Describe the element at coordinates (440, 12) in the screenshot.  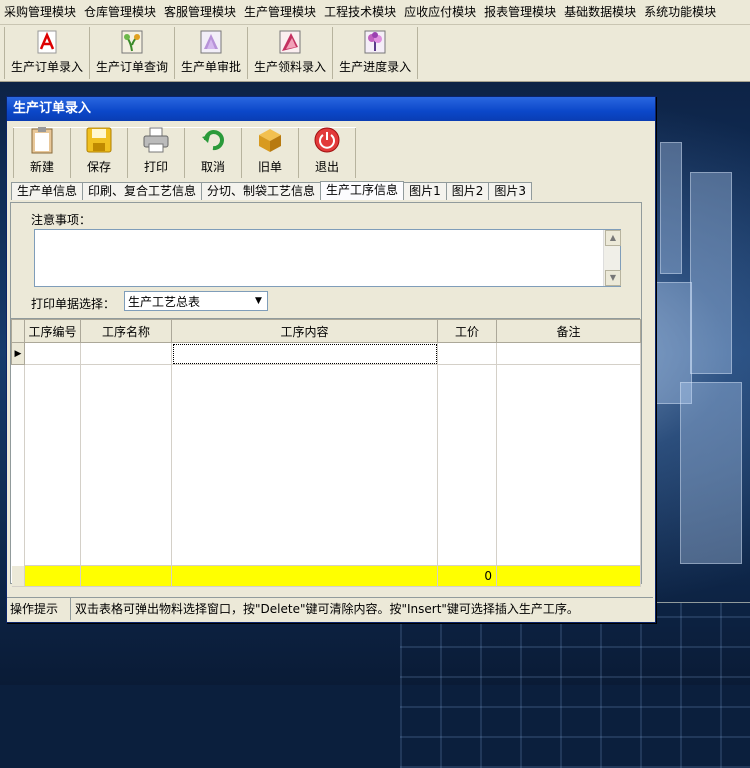
I see `menu-finance: 应收应付模块` at that location.